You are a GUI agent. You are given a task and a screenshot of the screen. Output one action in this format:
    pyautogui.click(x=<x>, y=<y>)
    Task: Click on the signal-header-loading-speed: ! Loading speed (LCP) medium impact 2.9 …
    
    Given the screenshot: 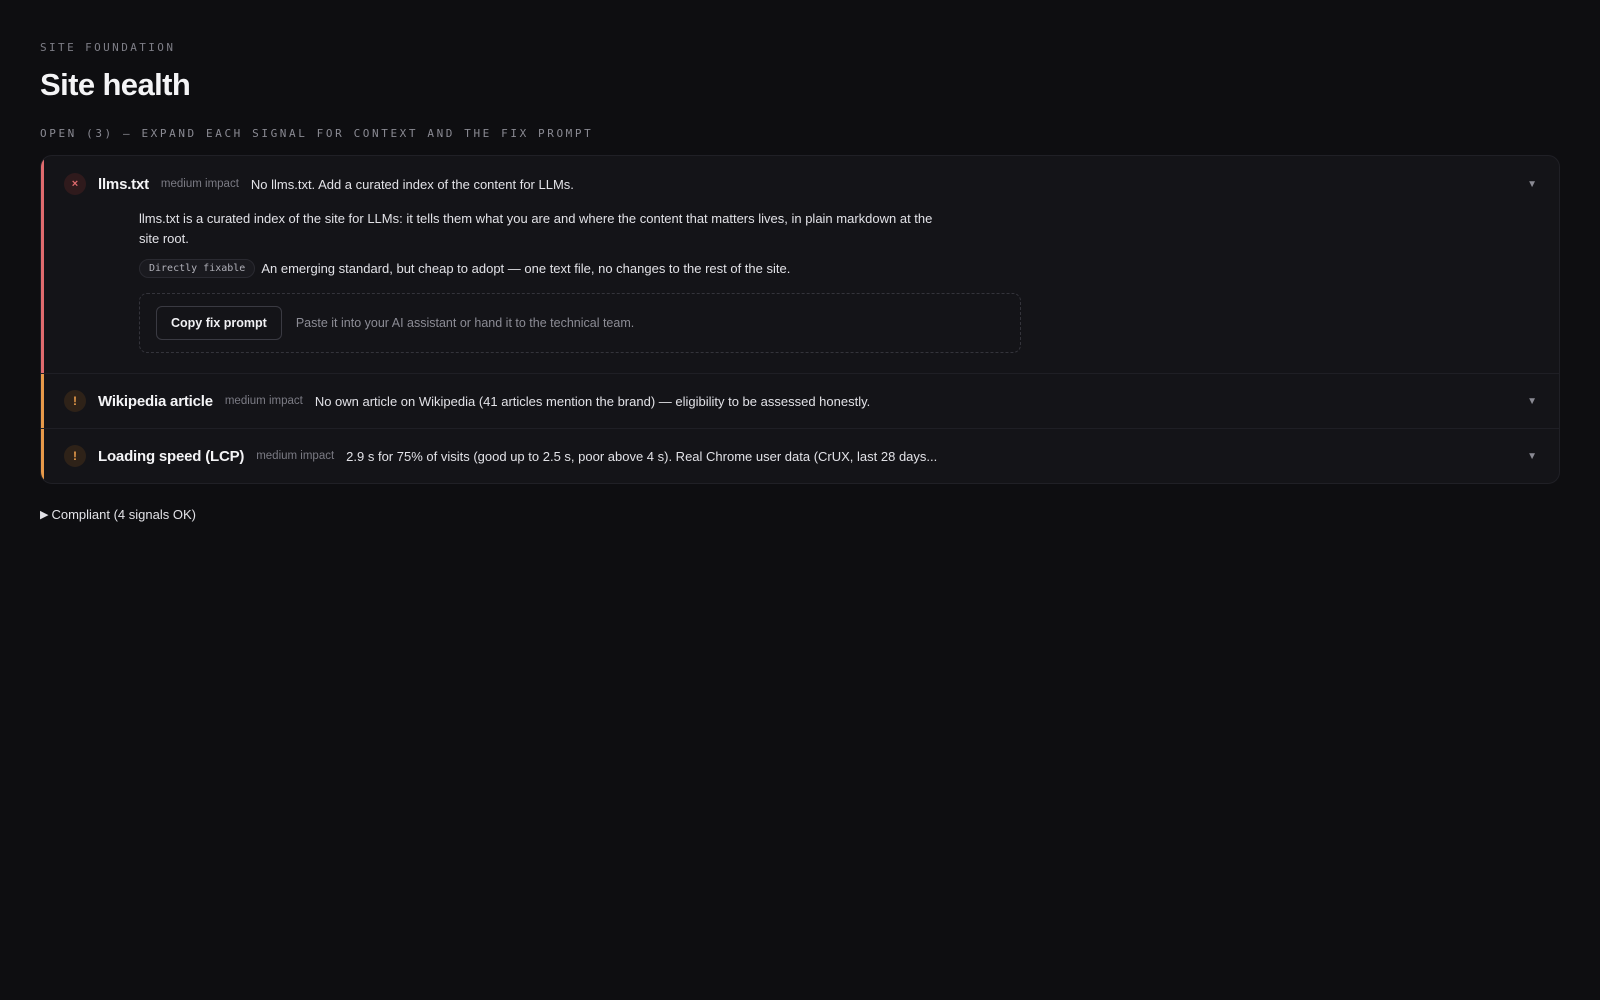 What is the action you would take?
    pyautogui.click(x=800, y=456)
    